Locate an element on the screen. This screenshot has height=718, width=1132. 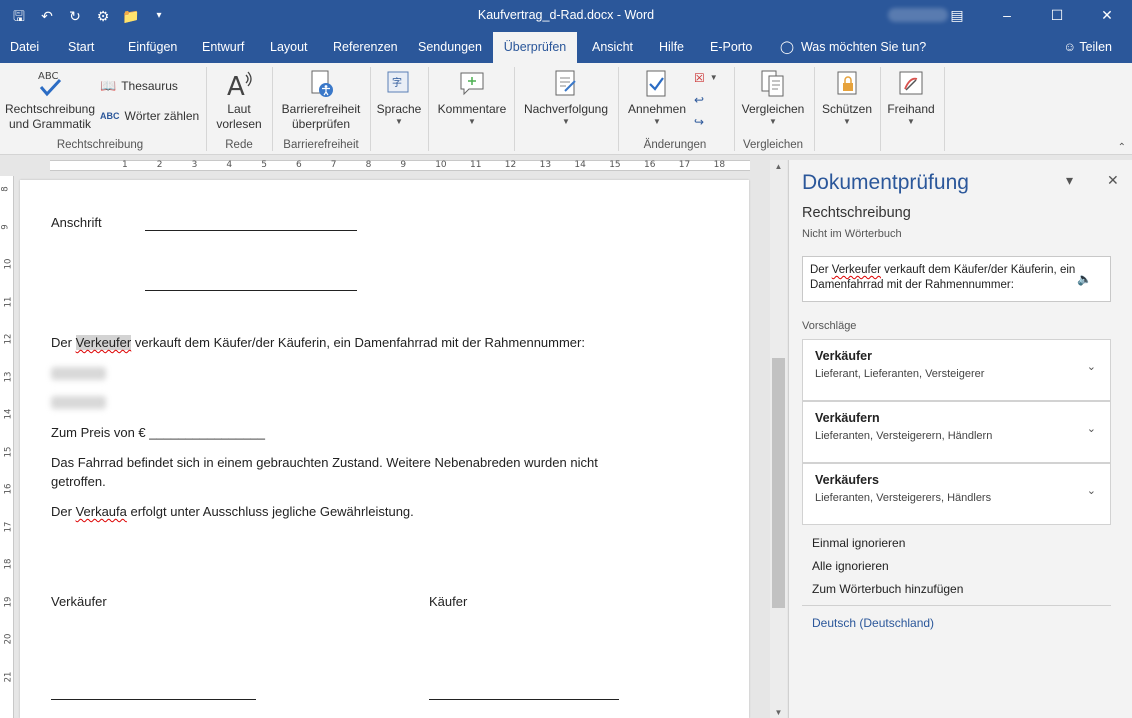
tab-layout: Layout is located at coordinates (289, 47).